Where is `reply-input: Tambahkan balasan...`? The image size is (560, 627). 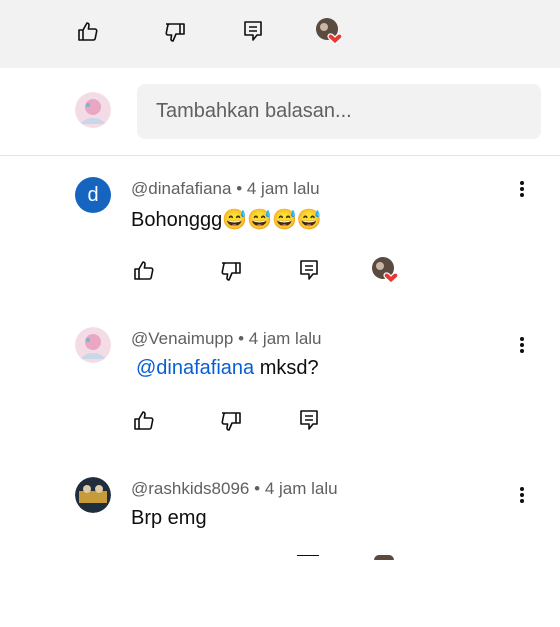
reply-input: Tambahkan balasan... is located at coordinates (339, 111).